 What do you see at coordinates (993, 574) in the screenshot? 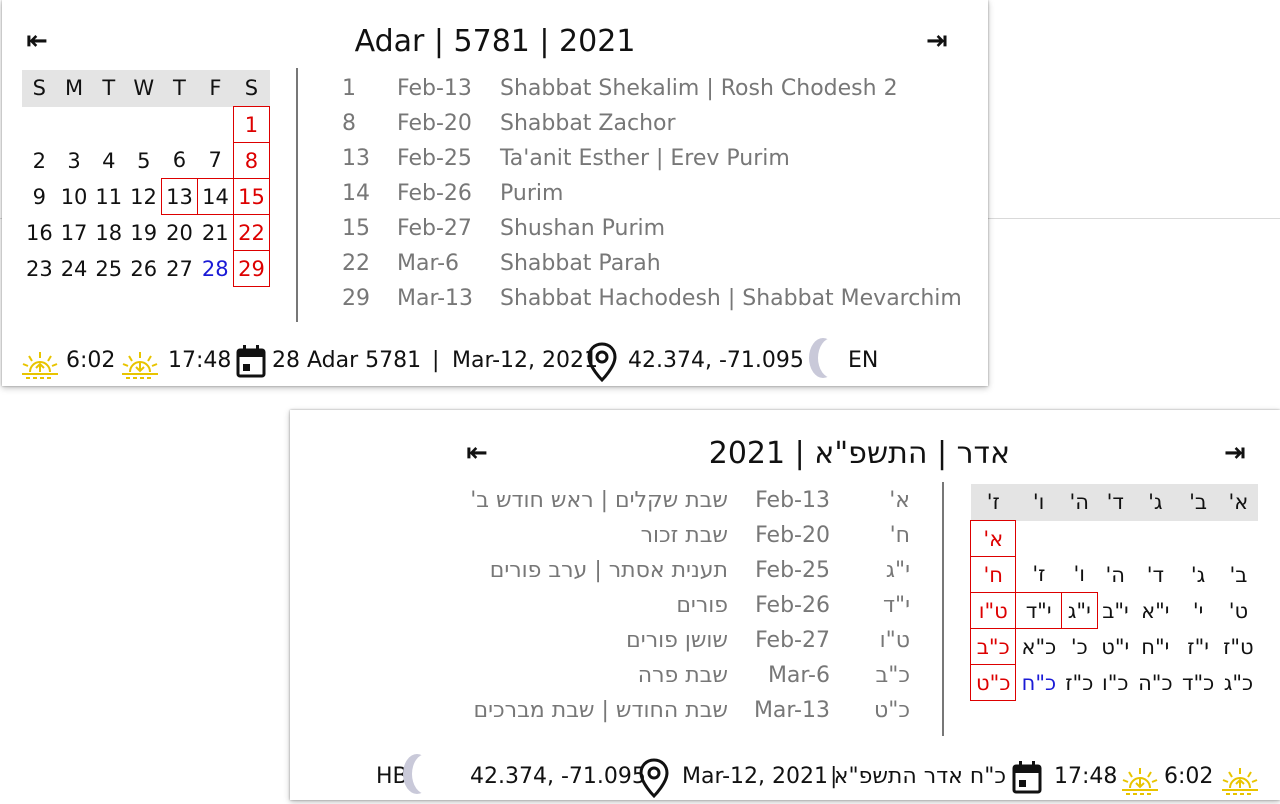
I see `day-cell: ח'` at bounding box center [993, 574].